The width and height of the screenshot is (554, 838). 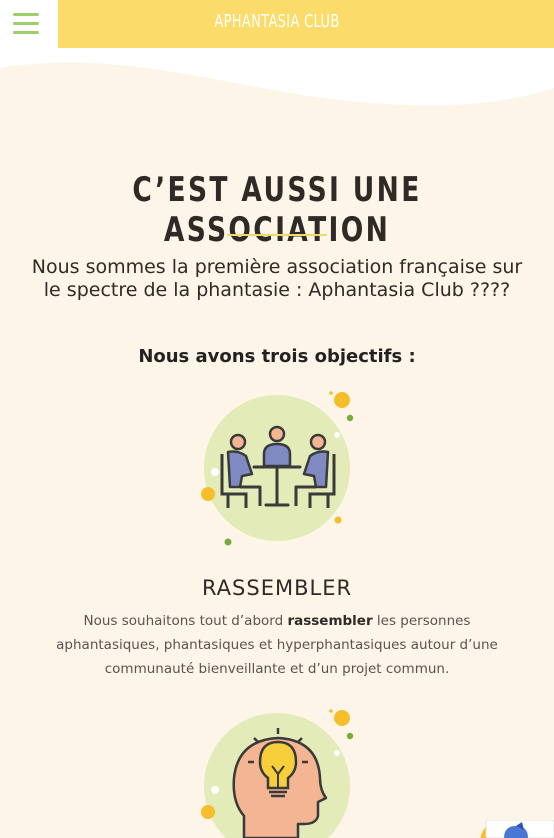 I want to click on objectives-heading: Nous avons trois objectifs :, so click(x=277, y=356).